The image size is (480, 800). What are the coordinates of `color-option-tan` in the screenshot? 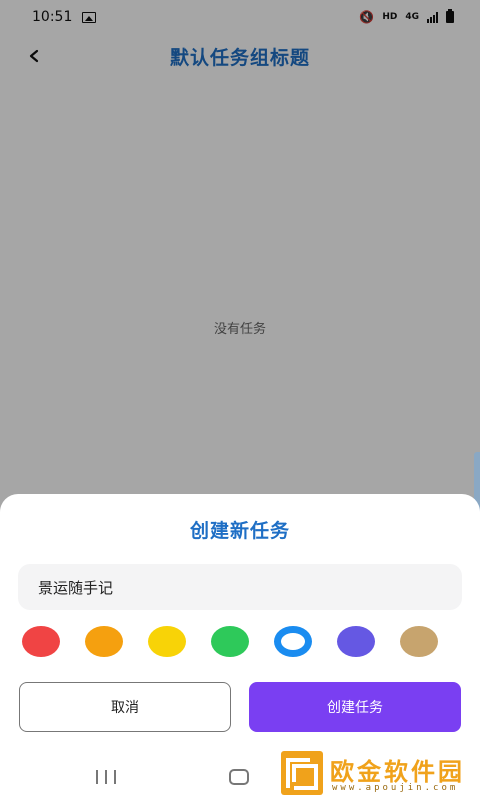 It's located at (419, 641).